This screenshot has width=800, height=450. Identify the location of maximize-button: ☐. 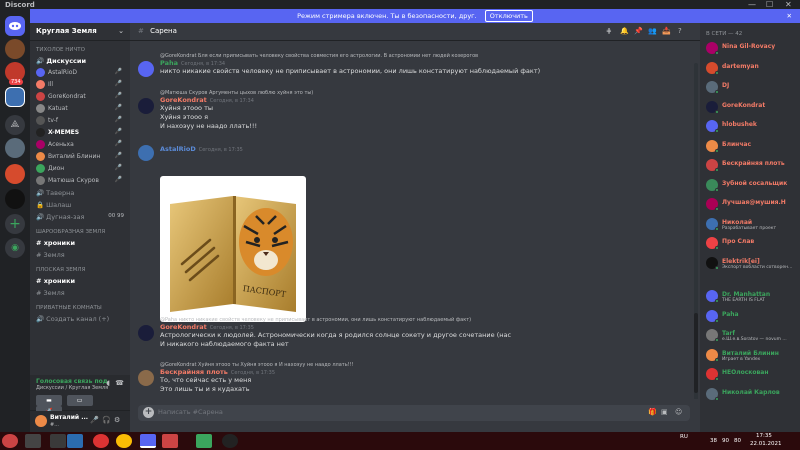
(769, 4).